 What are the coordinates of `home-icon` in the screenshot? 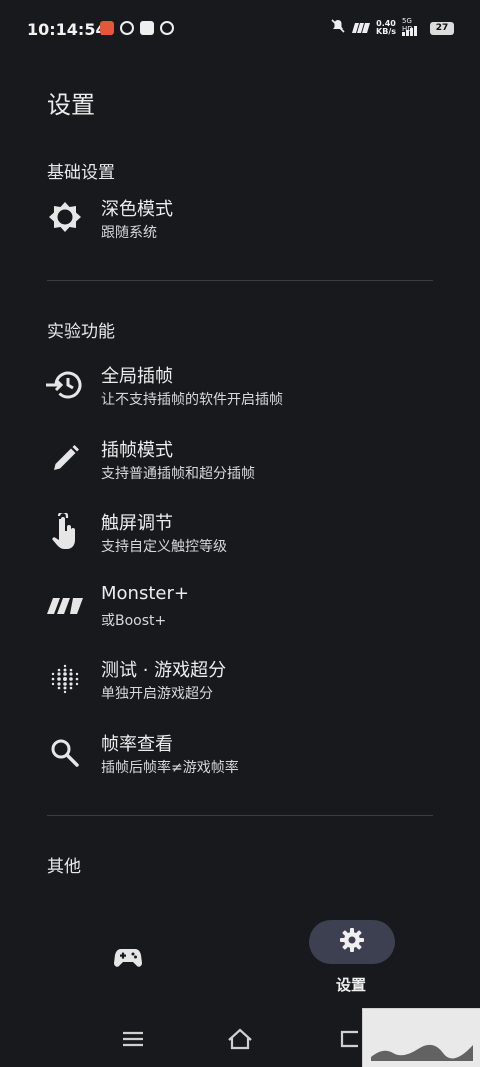 It's located at (240, 1041).